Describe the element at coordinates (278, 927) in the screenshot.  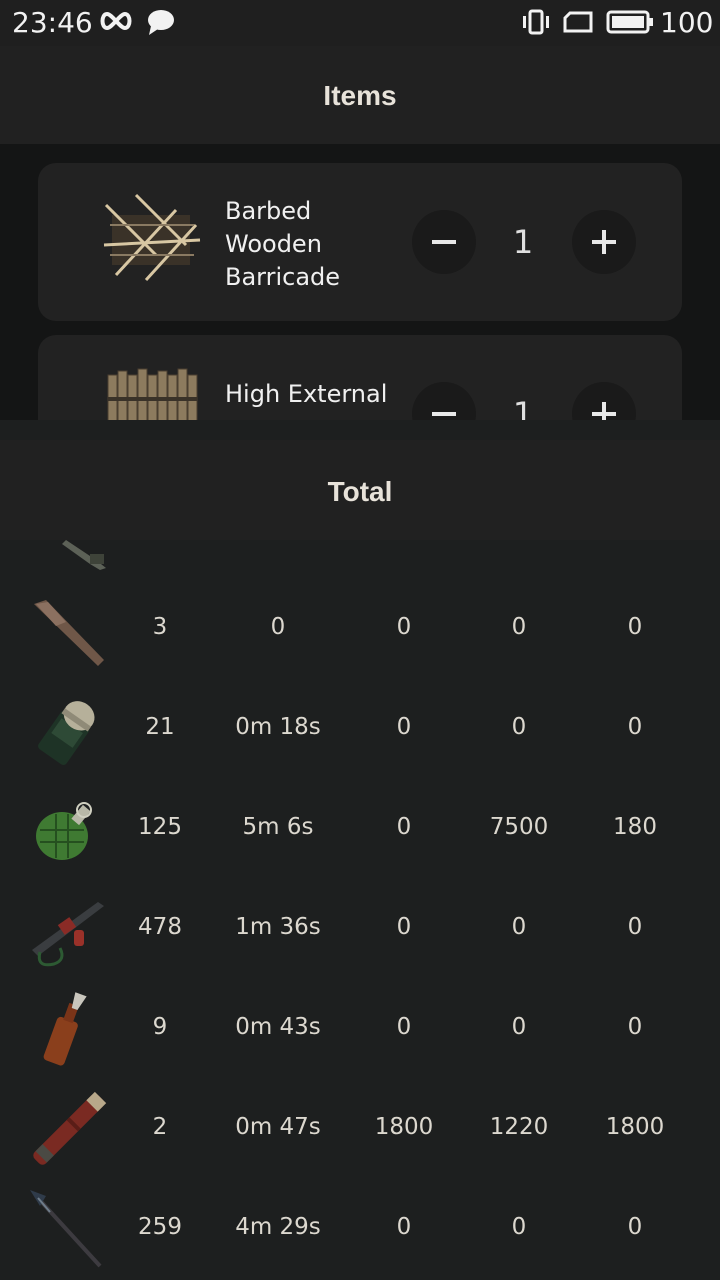
I see `table-cell: 1m 36s` at that location.